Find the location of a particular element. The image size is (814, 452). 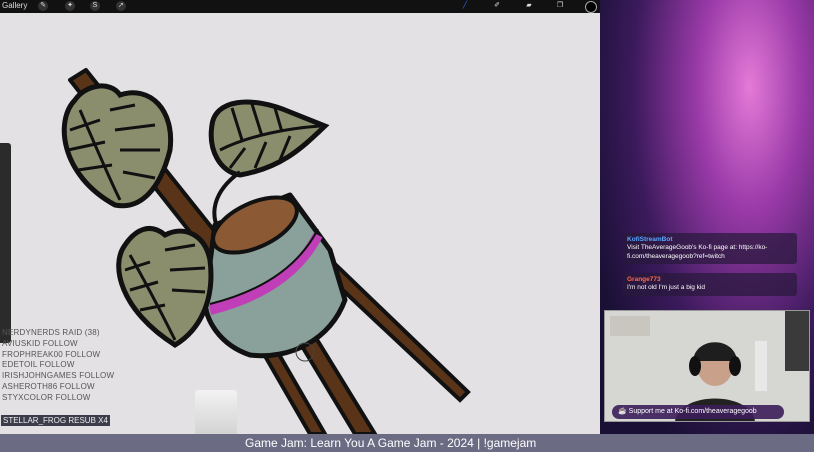

layers-icon: ❐ is located at coordinates (560, 6).